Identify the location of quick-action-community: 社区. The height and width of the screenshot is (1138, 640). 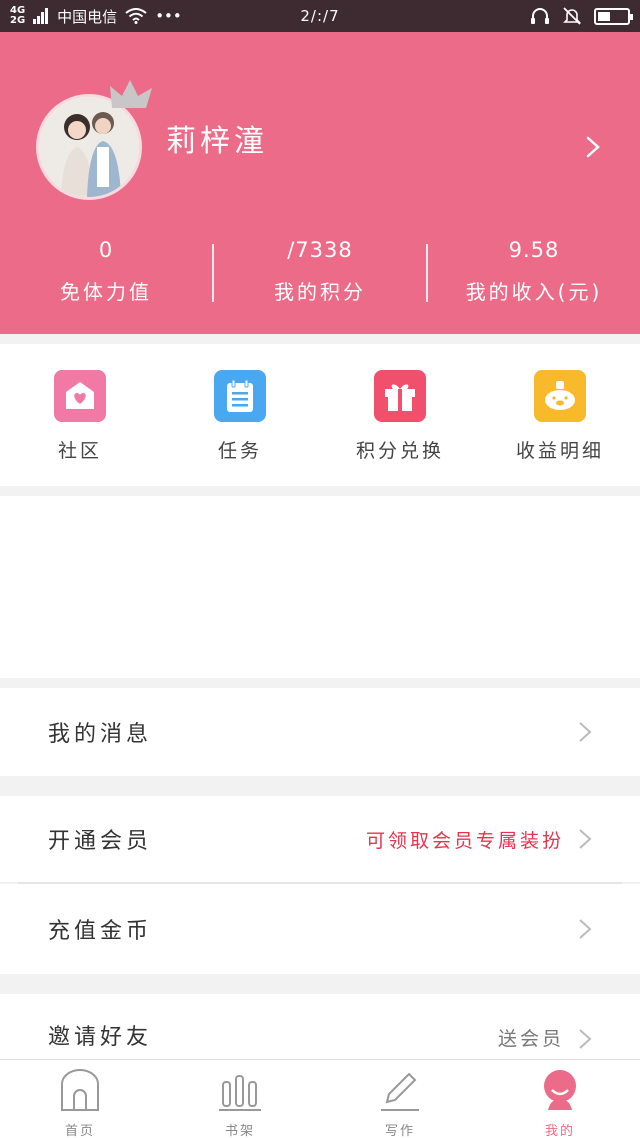
(80, 415).